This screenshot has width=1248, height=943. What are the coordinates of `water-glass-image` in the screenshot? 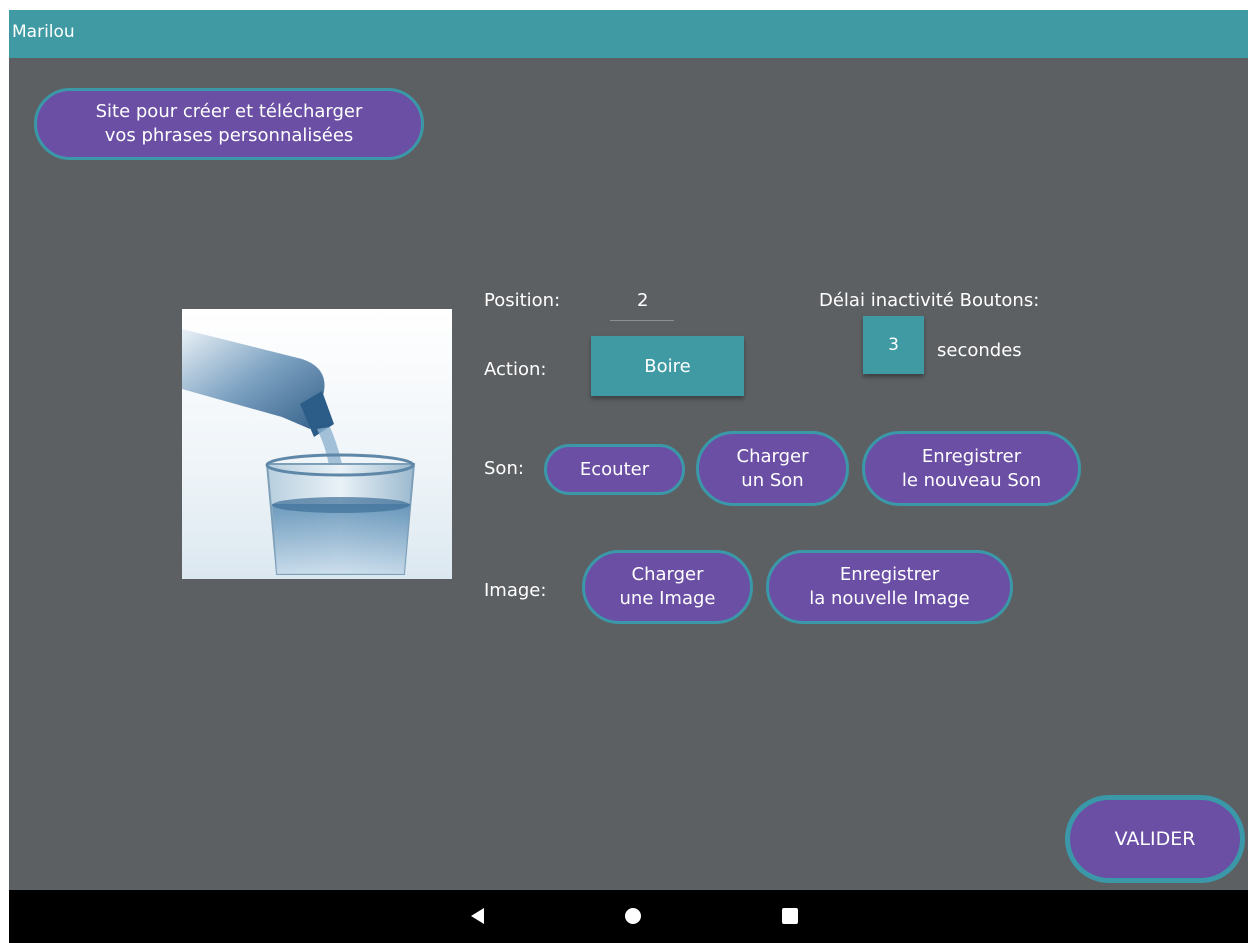 It's located at (317, 444).